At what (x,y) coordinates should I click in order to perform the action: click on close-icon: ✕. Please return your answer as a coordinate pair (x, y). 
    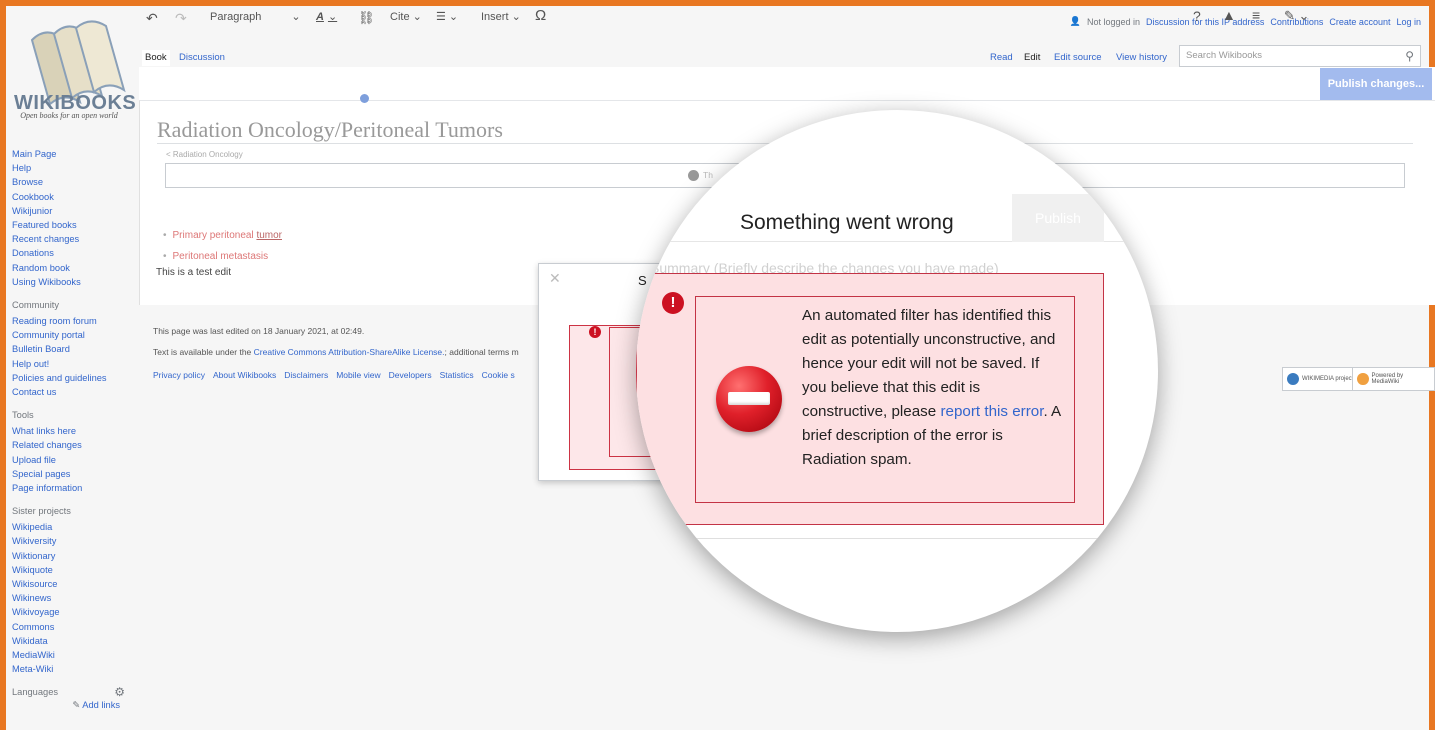
    Looking at the image, I should click on (555, 278).